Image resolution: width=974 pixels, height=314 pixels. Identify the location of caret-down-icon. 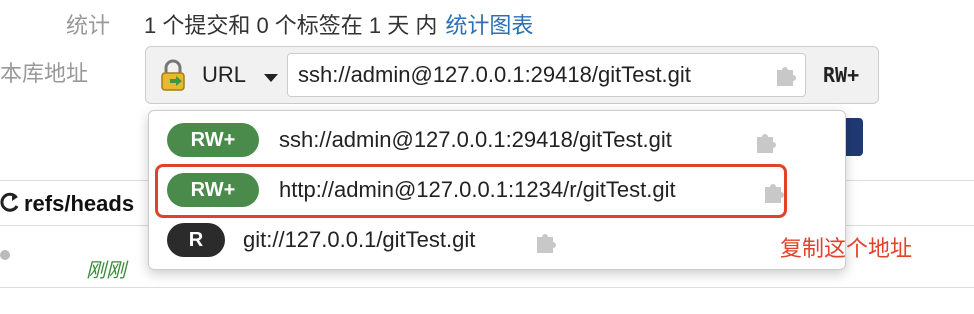
(271, 78).